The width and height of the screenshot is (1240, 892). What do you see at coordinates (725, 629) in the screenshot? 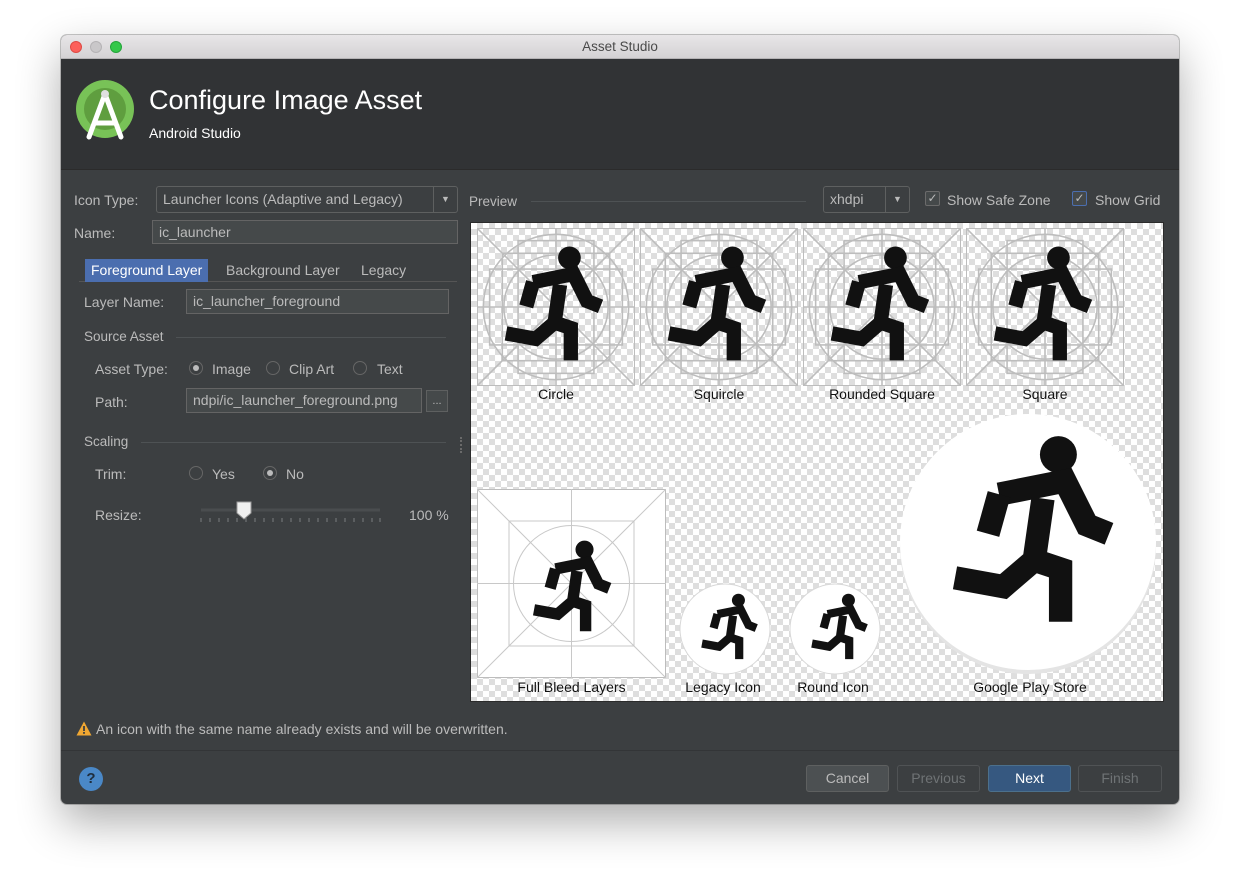
I see `preview-legacy-icon` at bounding box center [725, 629].